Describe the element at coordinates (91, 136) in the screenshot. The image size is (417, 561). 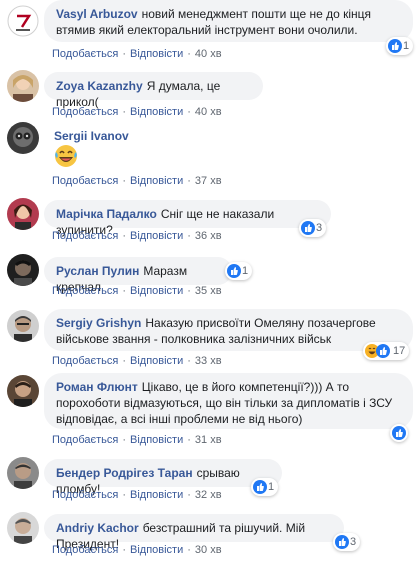
I see `comment-author: Sergii Ivanov` at that location.